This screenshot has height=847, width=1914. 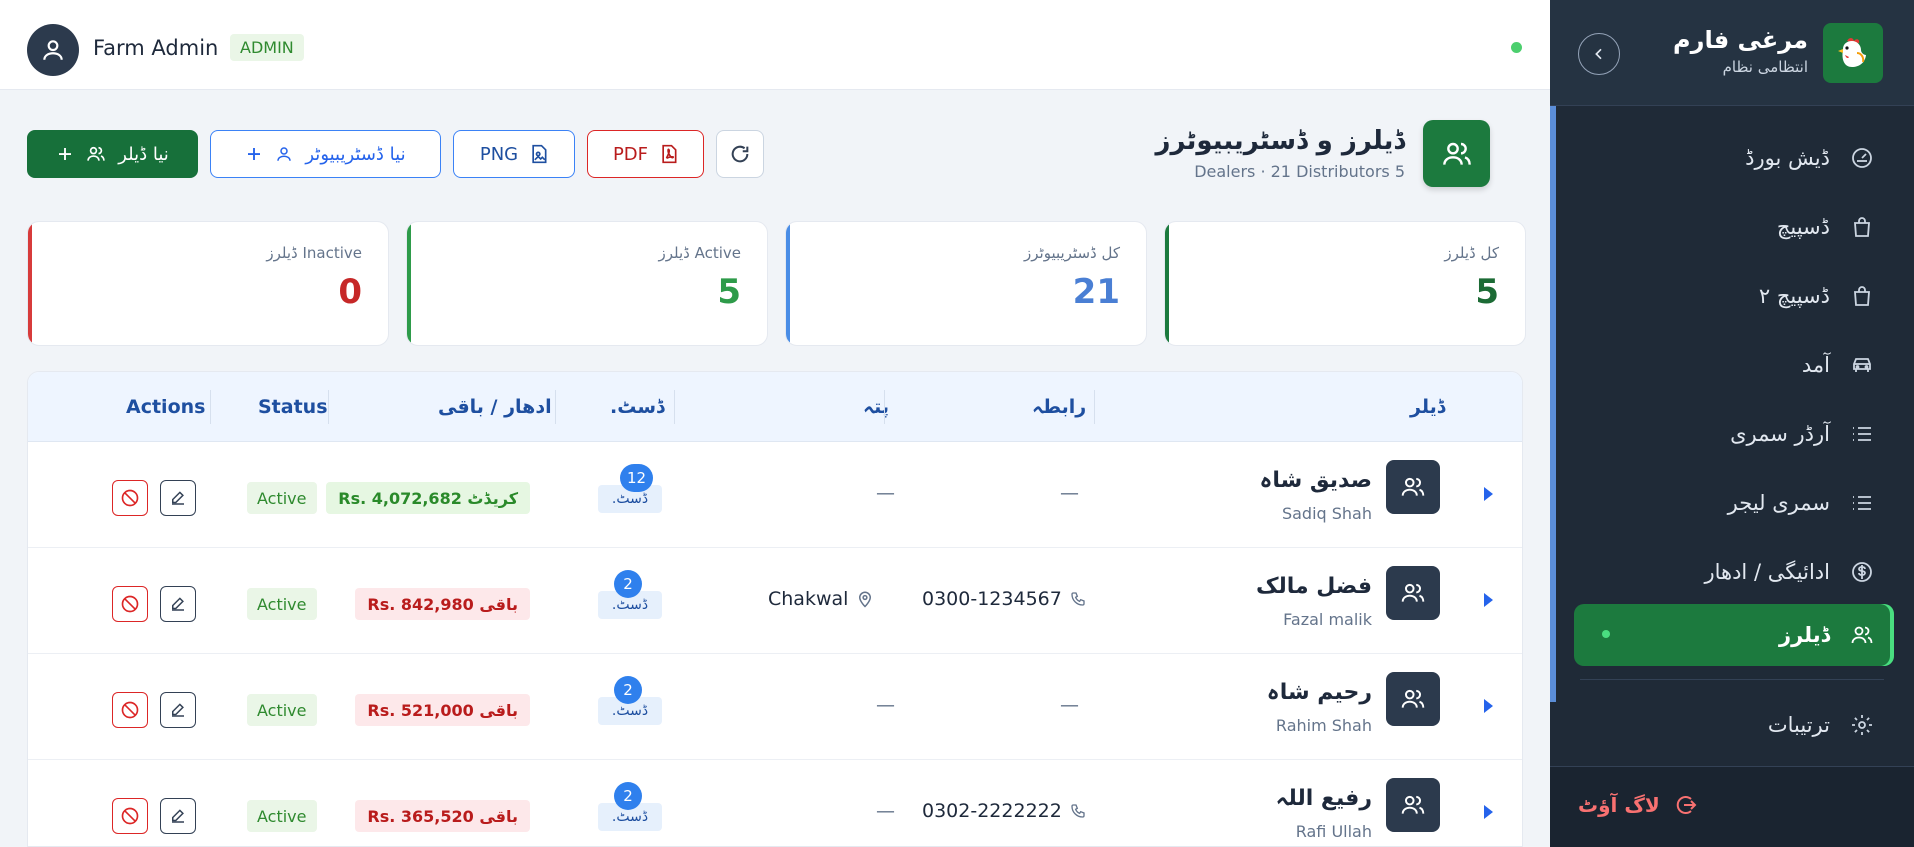 What do you see at coordinates (1315, 480) in the screenshot?
I see `dealer-name-urdu: صدیق شاہ` at bounding box center [1315, 480].